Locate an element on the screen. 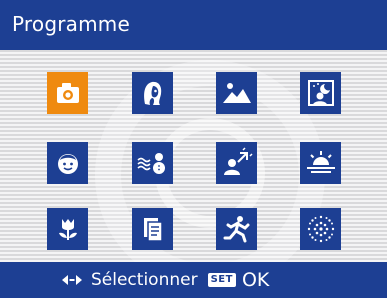  flower-macro-icon is located at coordinates (68, 229).